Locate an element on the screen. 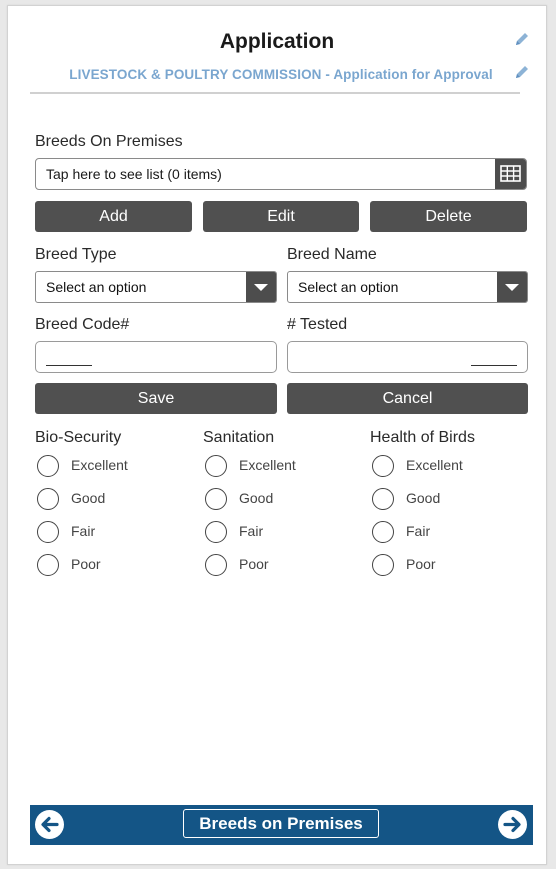 This screenshot has width=556, height=869. breeds-list-value: Tap here to see list (0 items) is located at coordinates (134, 174).